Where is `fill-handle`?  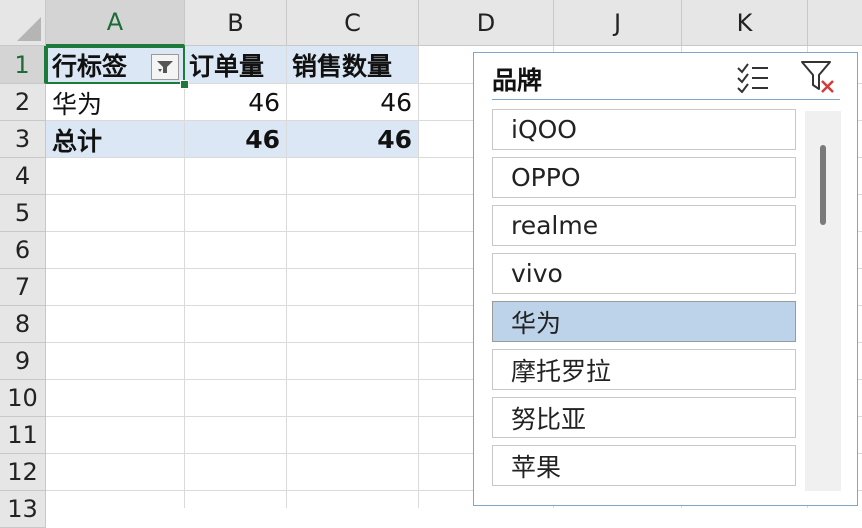 fill-handle is located at coordinates (184, 84).